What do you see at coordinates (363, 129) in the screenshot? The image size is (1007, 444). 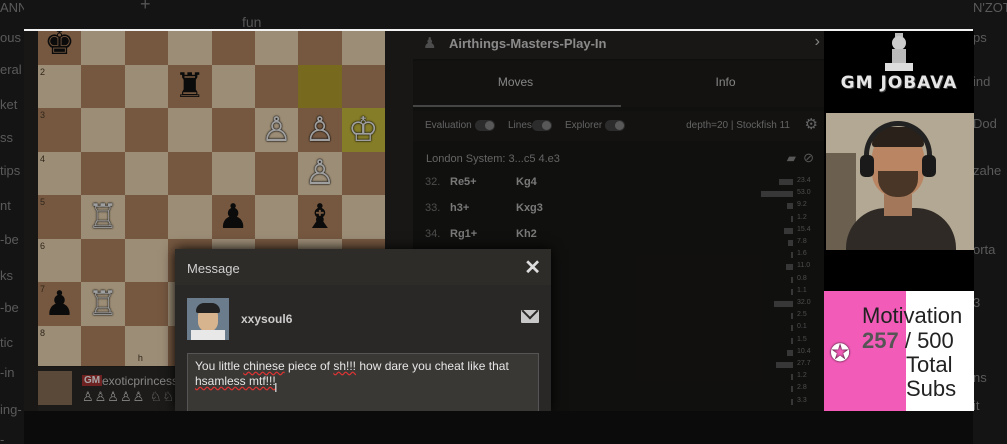 I see `chess-piece: ♔` at bounding box center [363, 129].